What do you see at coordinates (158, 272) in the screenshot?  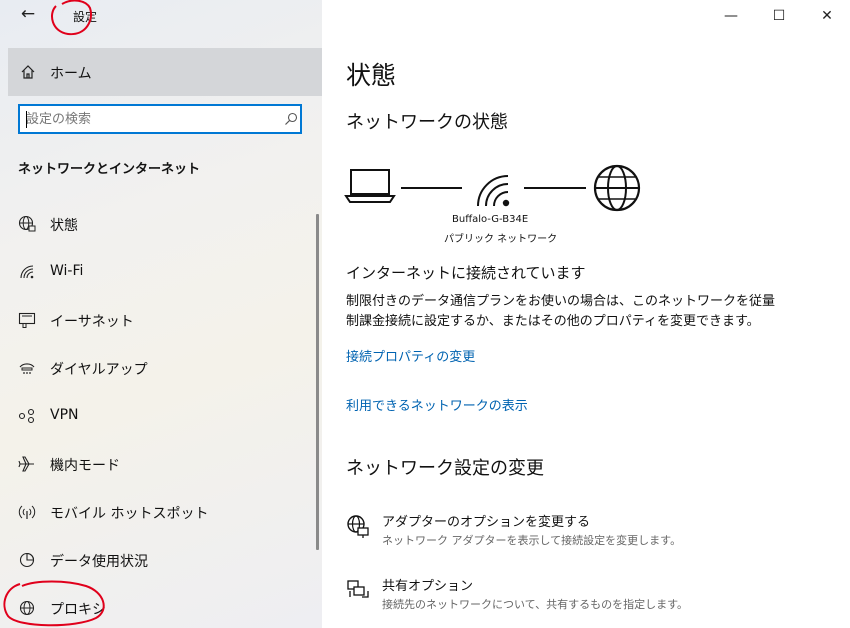 I see `sidebar-item-wifi: Wi-Fi` at bounding box center [158, 272].